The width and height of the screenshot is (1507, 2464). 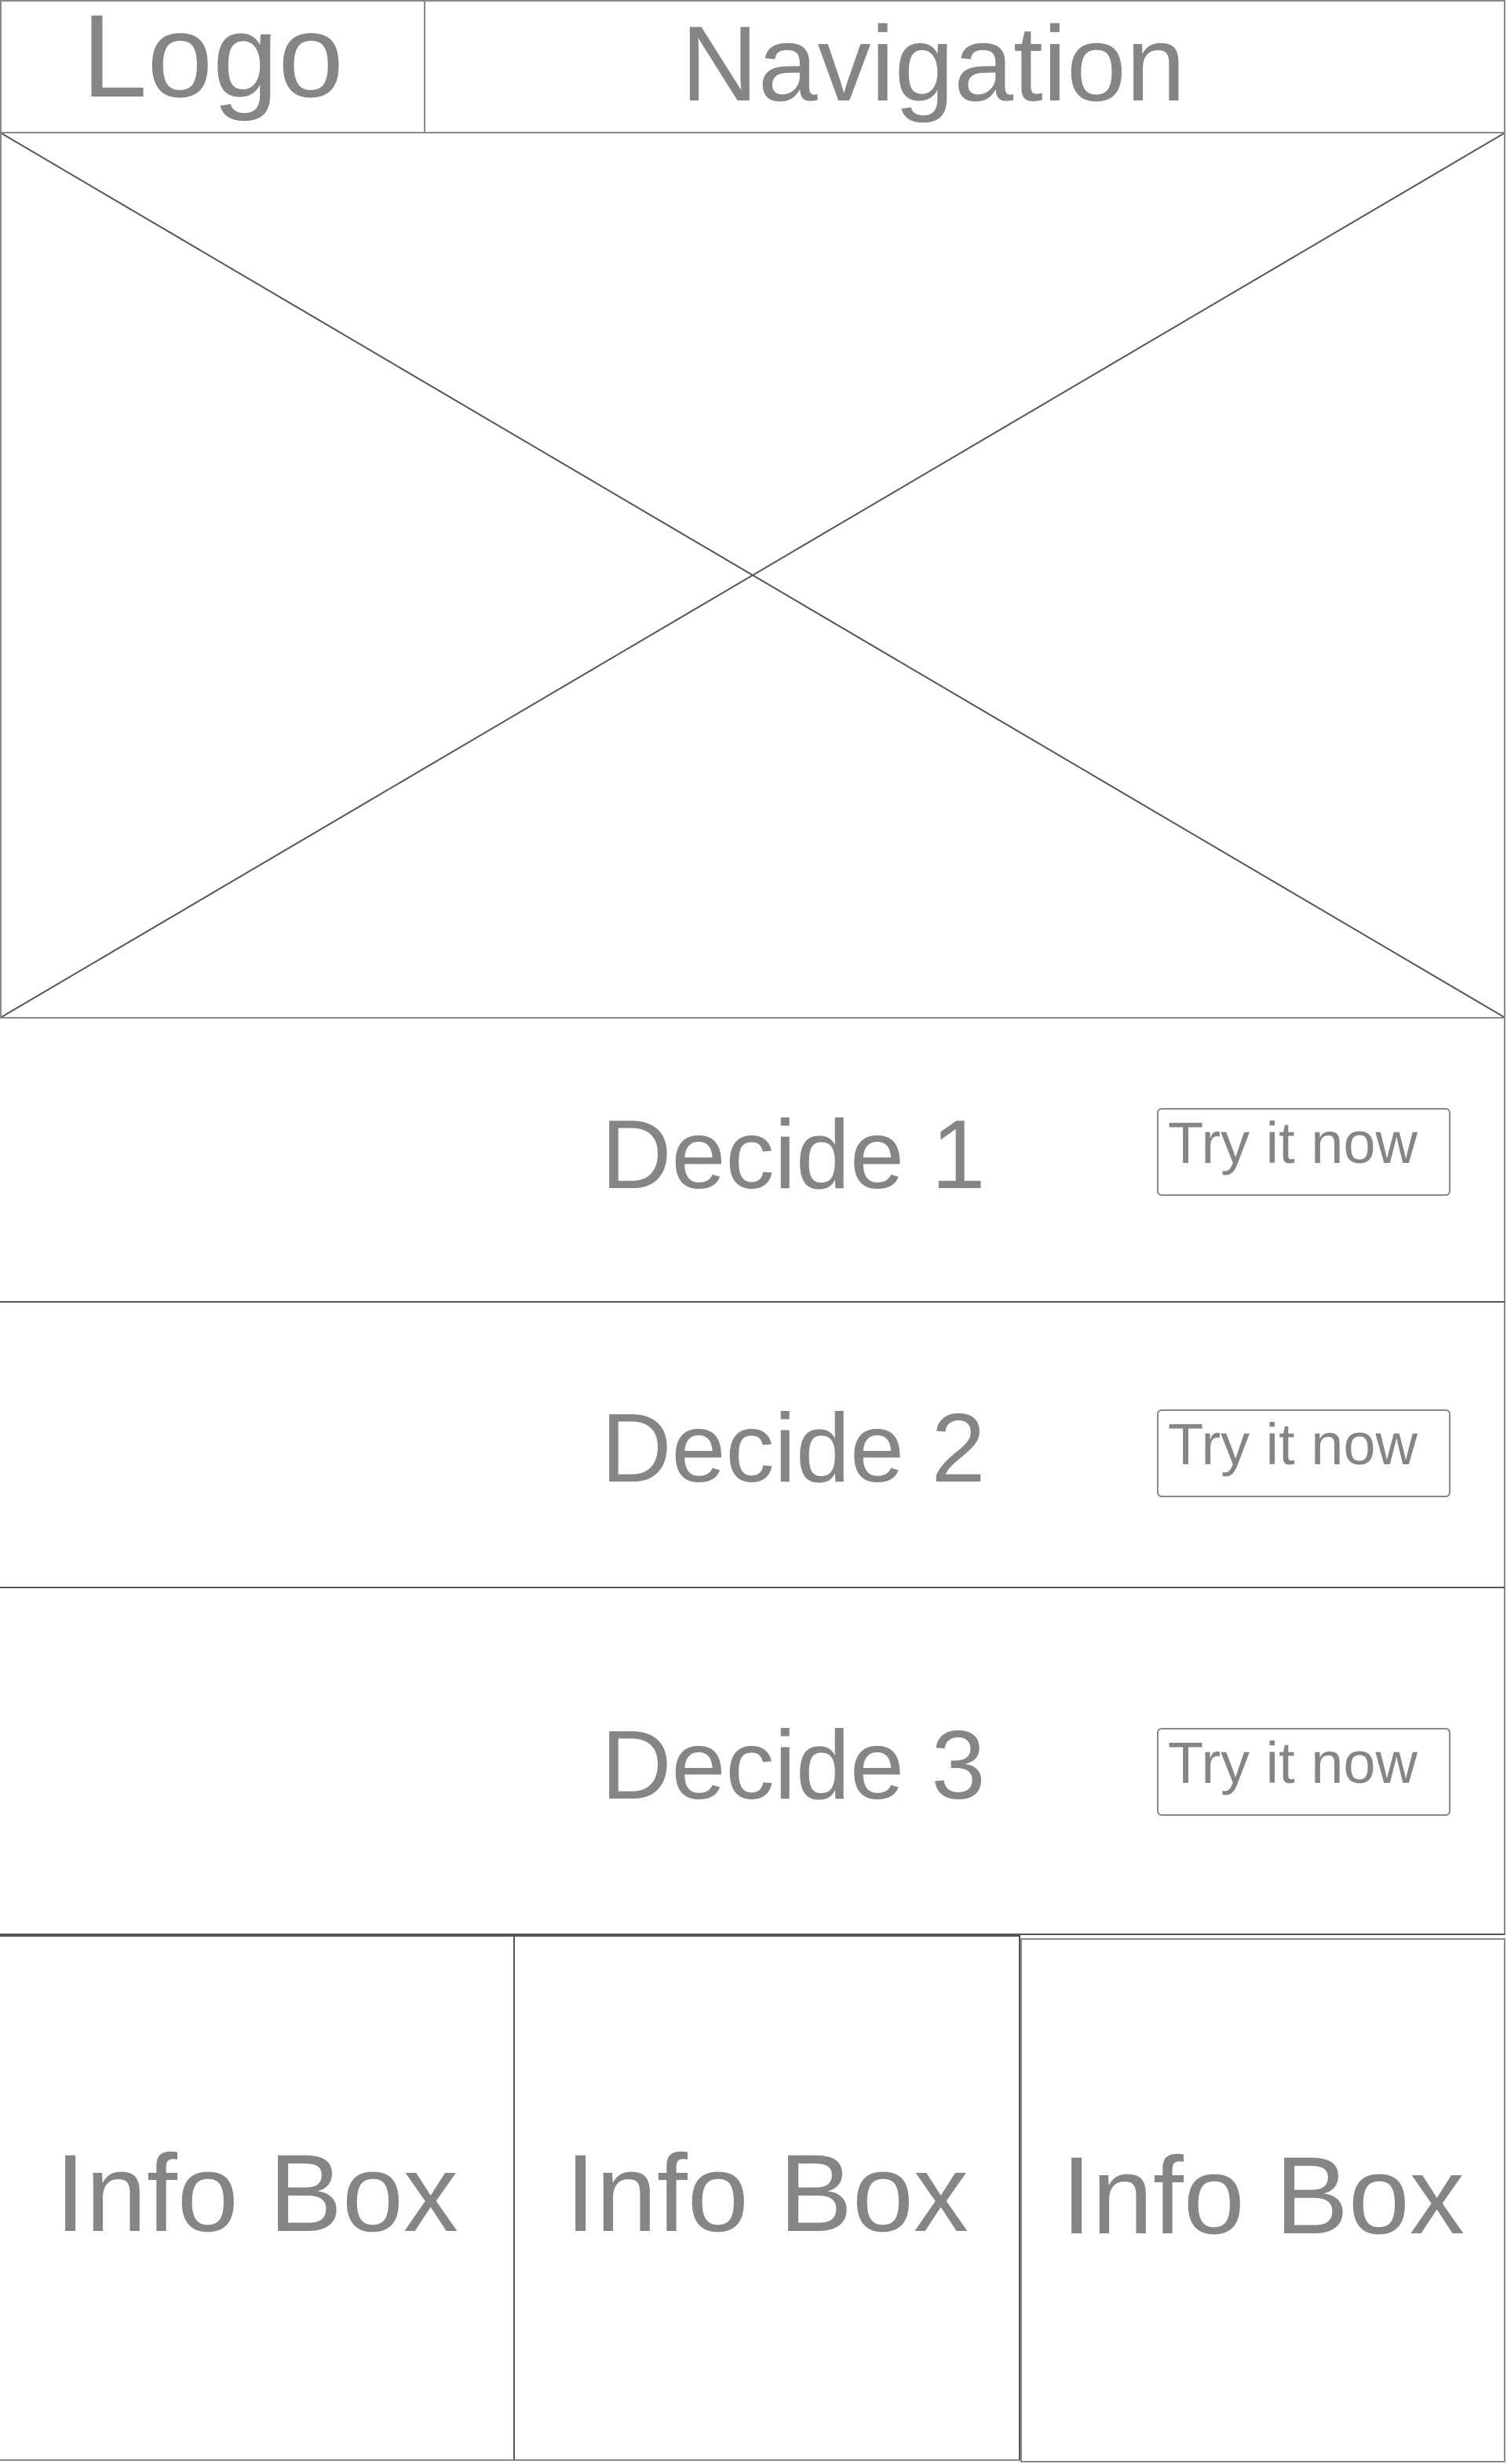 I want to click on decide-row-2: Decide 2 Try it now, so click(x=752, y=1446).